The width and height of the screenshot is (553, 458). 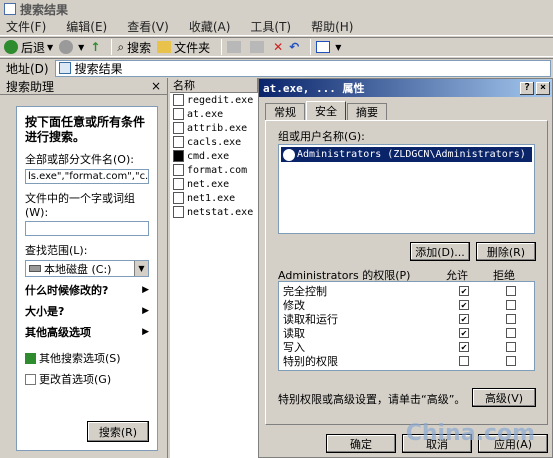 I want to click on list-item: cmd.exe, so click(x=214, y=156).